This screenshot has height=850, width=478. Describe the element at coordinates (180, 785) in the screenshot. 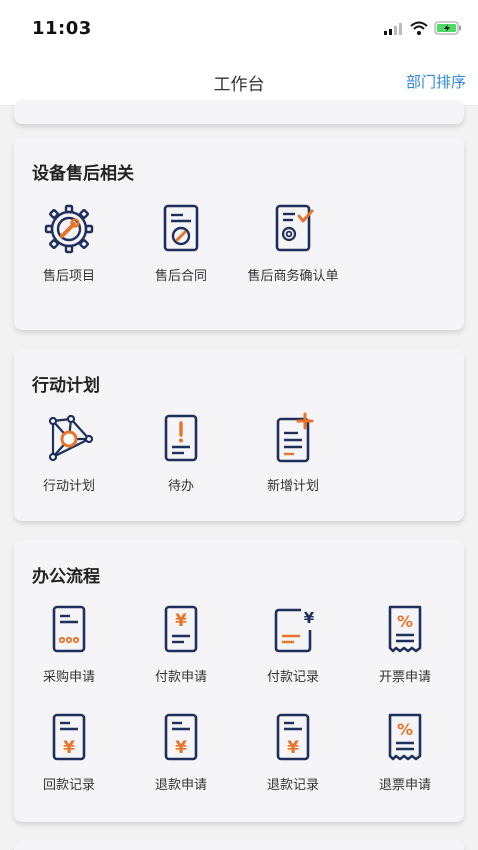

I see `menu-item-label: 退款申请` at that location.